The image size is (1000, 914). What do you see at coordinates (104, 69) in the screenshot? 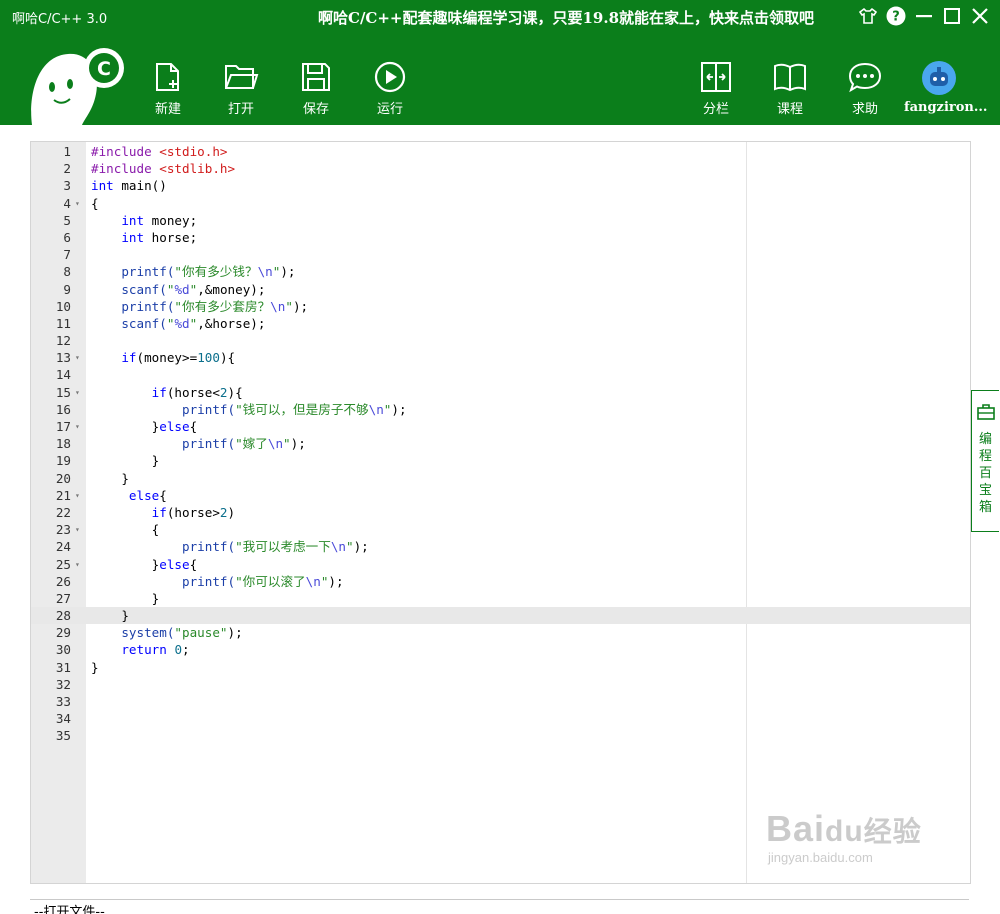
I see `svg-text: C` at bounding box center [104, 69].